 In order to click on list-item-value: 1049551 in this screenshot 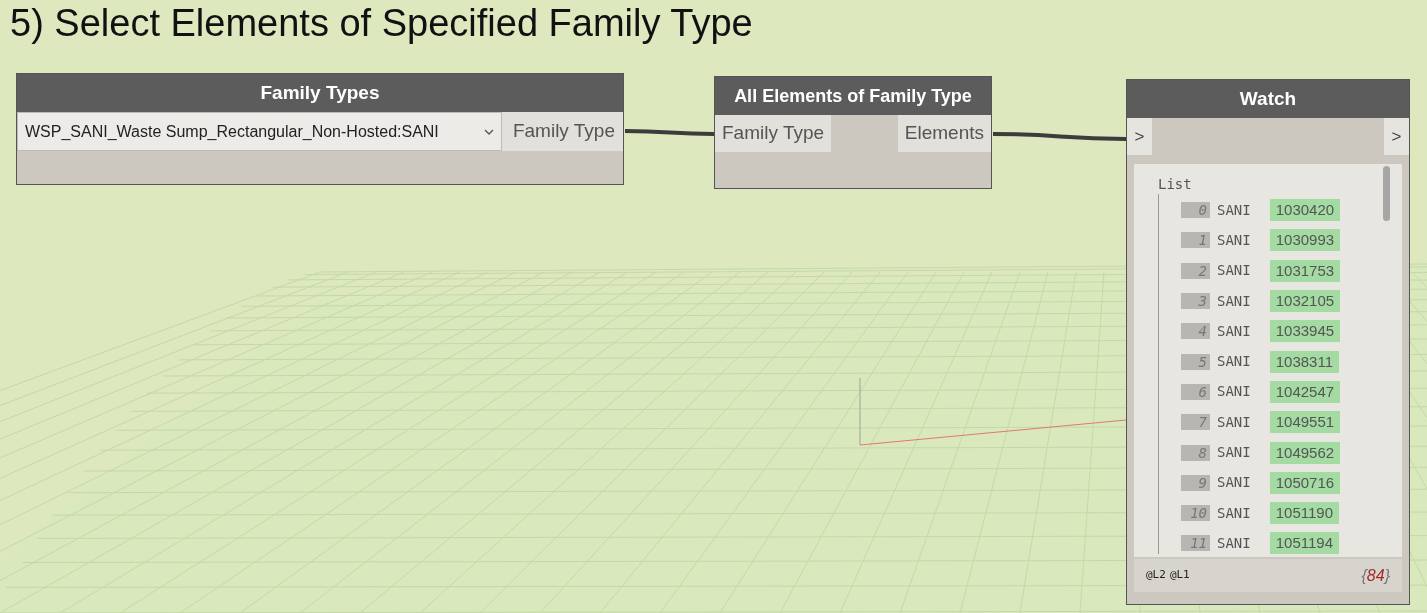, I will do `click(1305, 422)`.